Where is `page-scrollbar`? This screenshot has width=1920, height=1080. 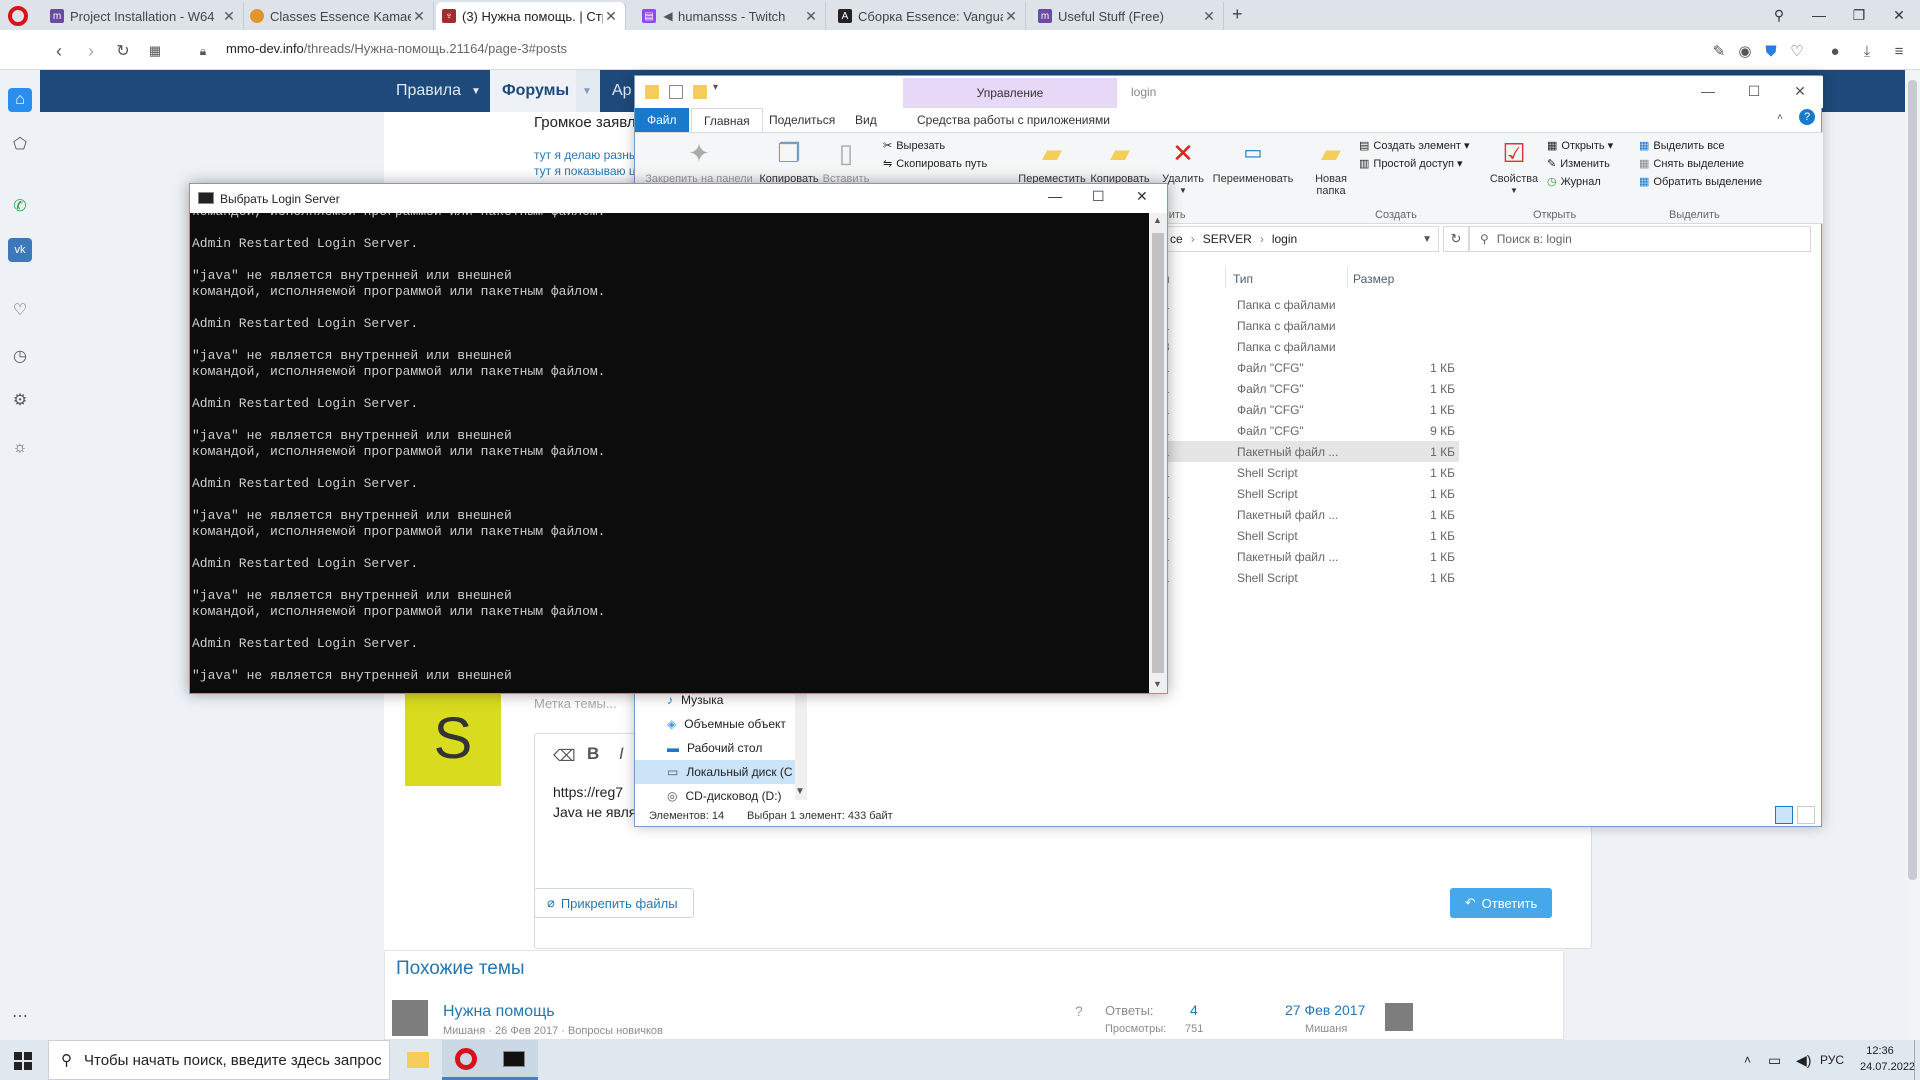
page-scrollbar is located at coordinates (1912, 555).